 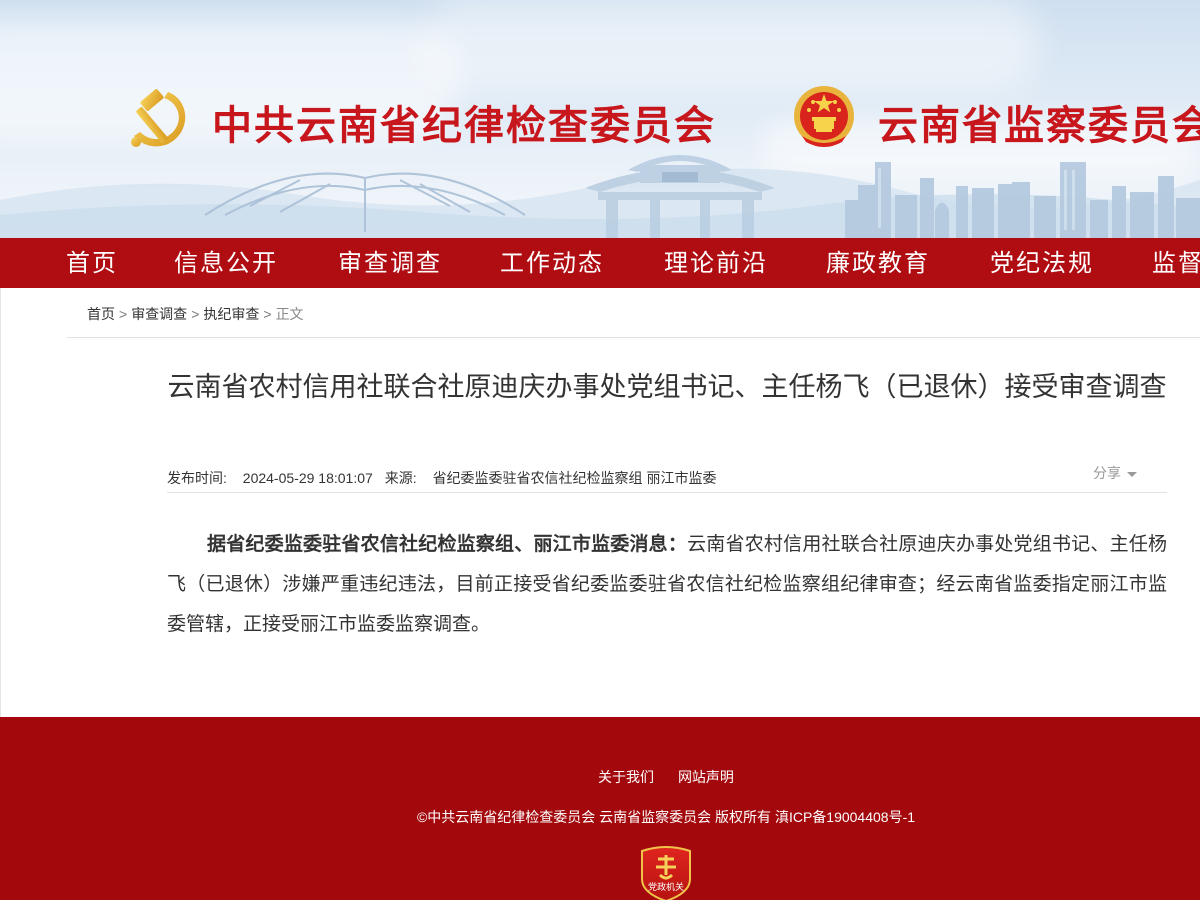 What do you see at coordinates (390, 263) in the screenshot?
I see `nav-item-review-investigation: 审查调查` at bounding box center [390, 263].